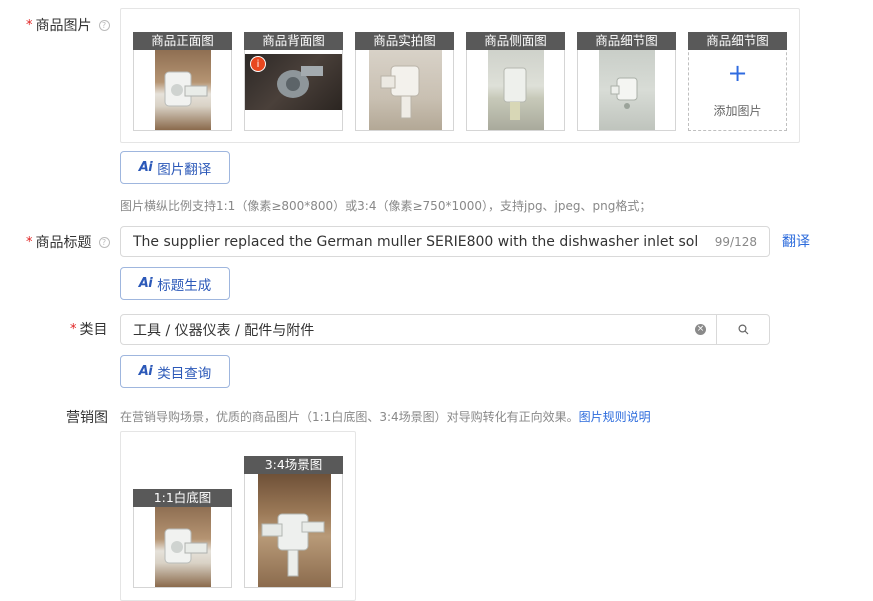 This screenshot has width=873, height=601. What do you see at coordinates (735, 241) in the screenshot?
I see `char-counter: 99/128` at bounding box center [735, 241].